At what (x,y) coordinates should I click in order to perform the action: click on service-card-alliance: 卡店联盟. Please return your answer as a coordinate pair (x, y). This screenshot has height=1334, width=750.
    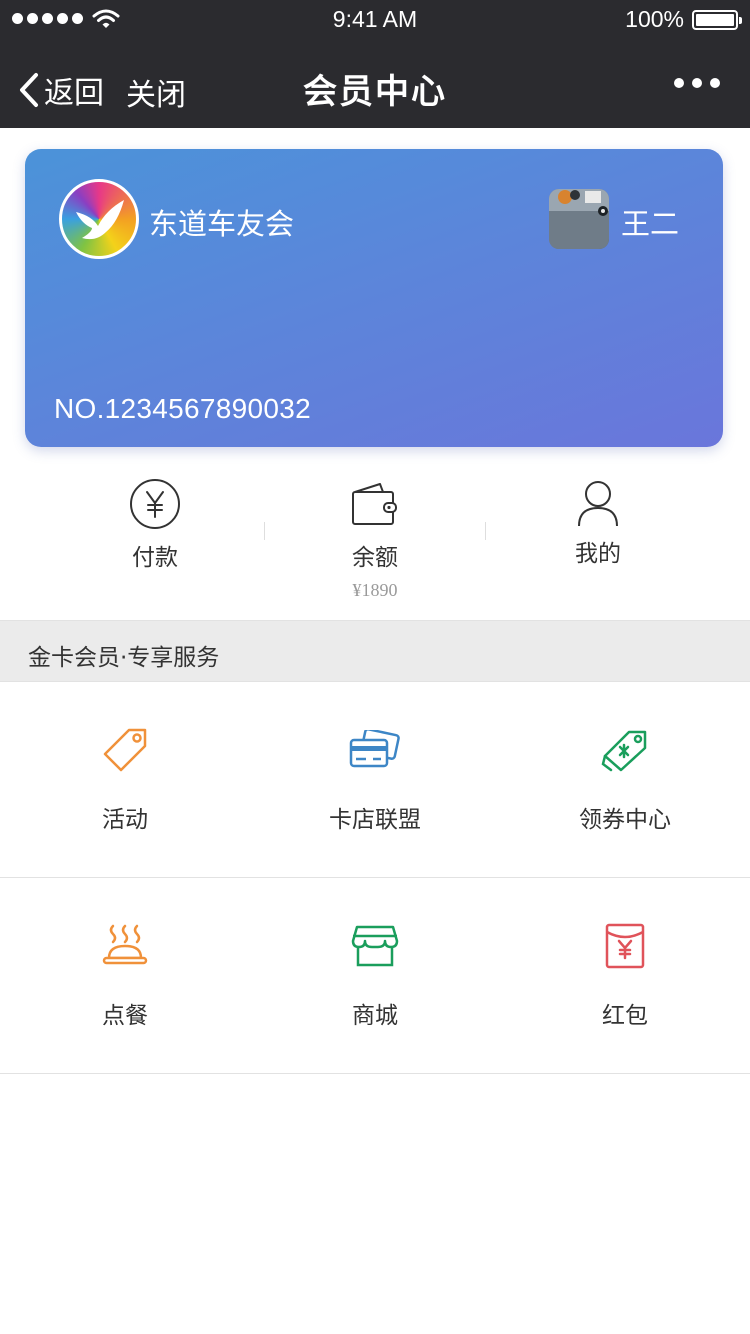
    Looking at the image, I should click on (375, 779).